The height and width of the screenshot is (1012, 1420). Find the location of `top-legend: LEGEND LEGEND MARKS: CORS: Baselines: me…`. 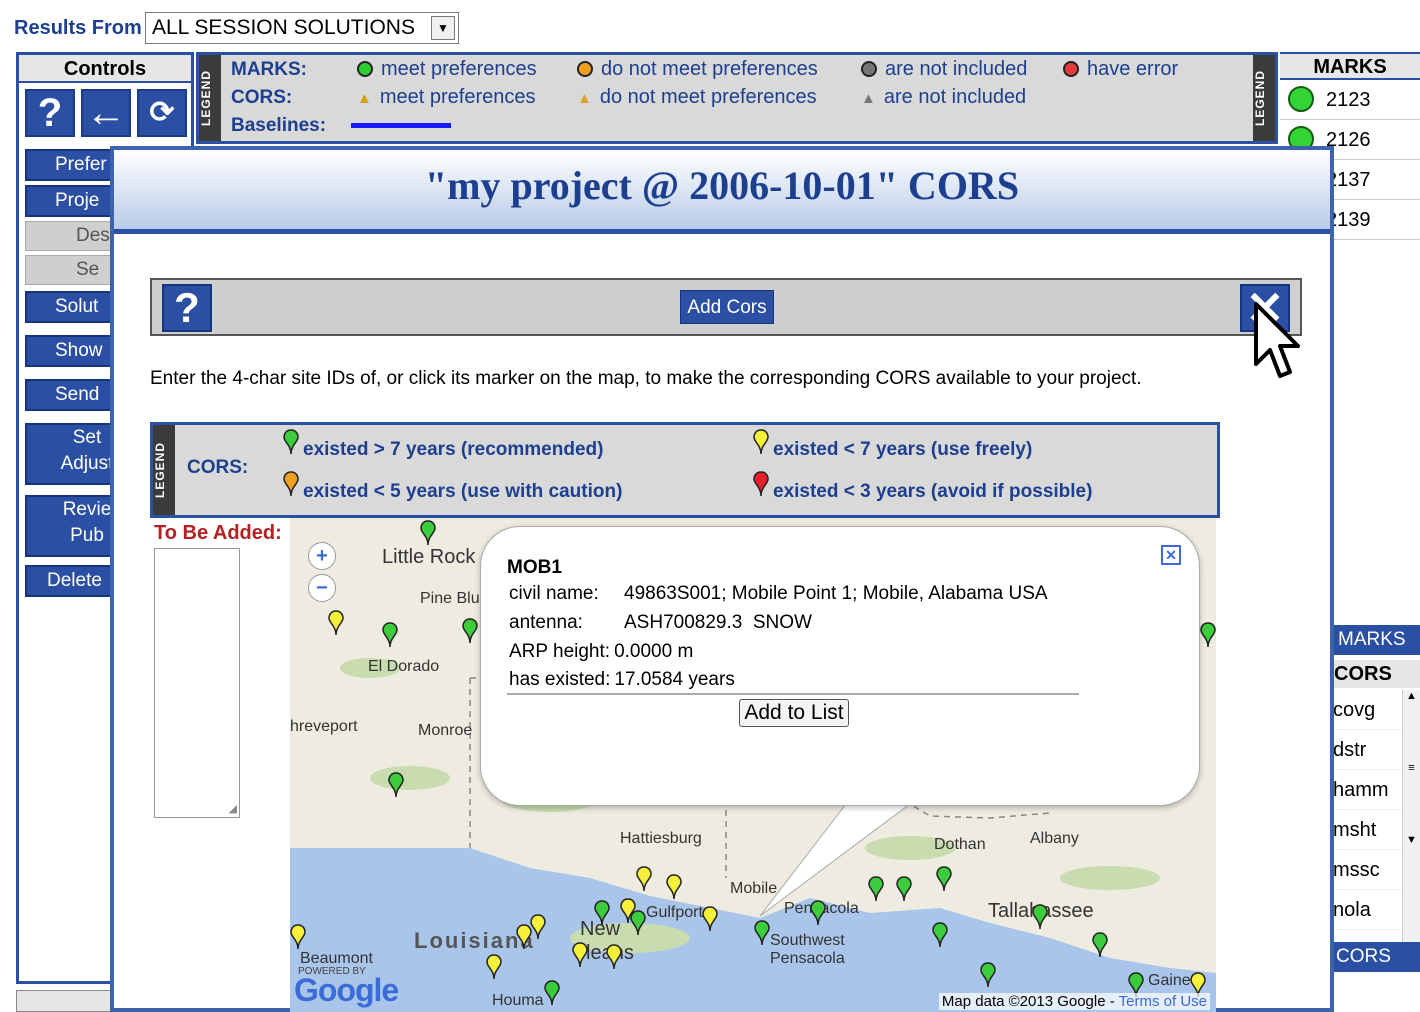

top-legend: LEGEND LEGEND MARKS: CORS: Baselines: me… is located at coordinates (737, 98).